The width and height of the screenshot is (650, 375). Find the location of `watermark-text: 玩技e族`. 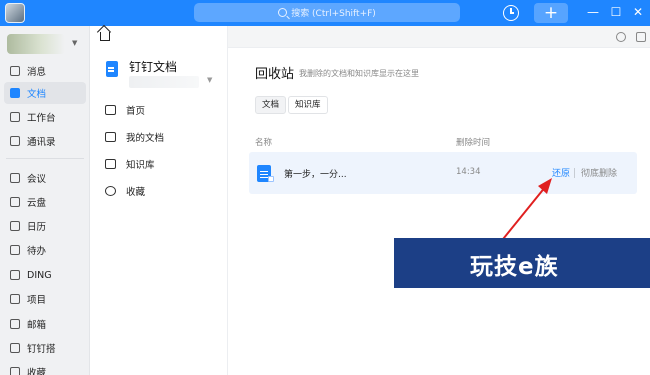

watermark-text: 玩技e族 is located at coordinates (514, 267).